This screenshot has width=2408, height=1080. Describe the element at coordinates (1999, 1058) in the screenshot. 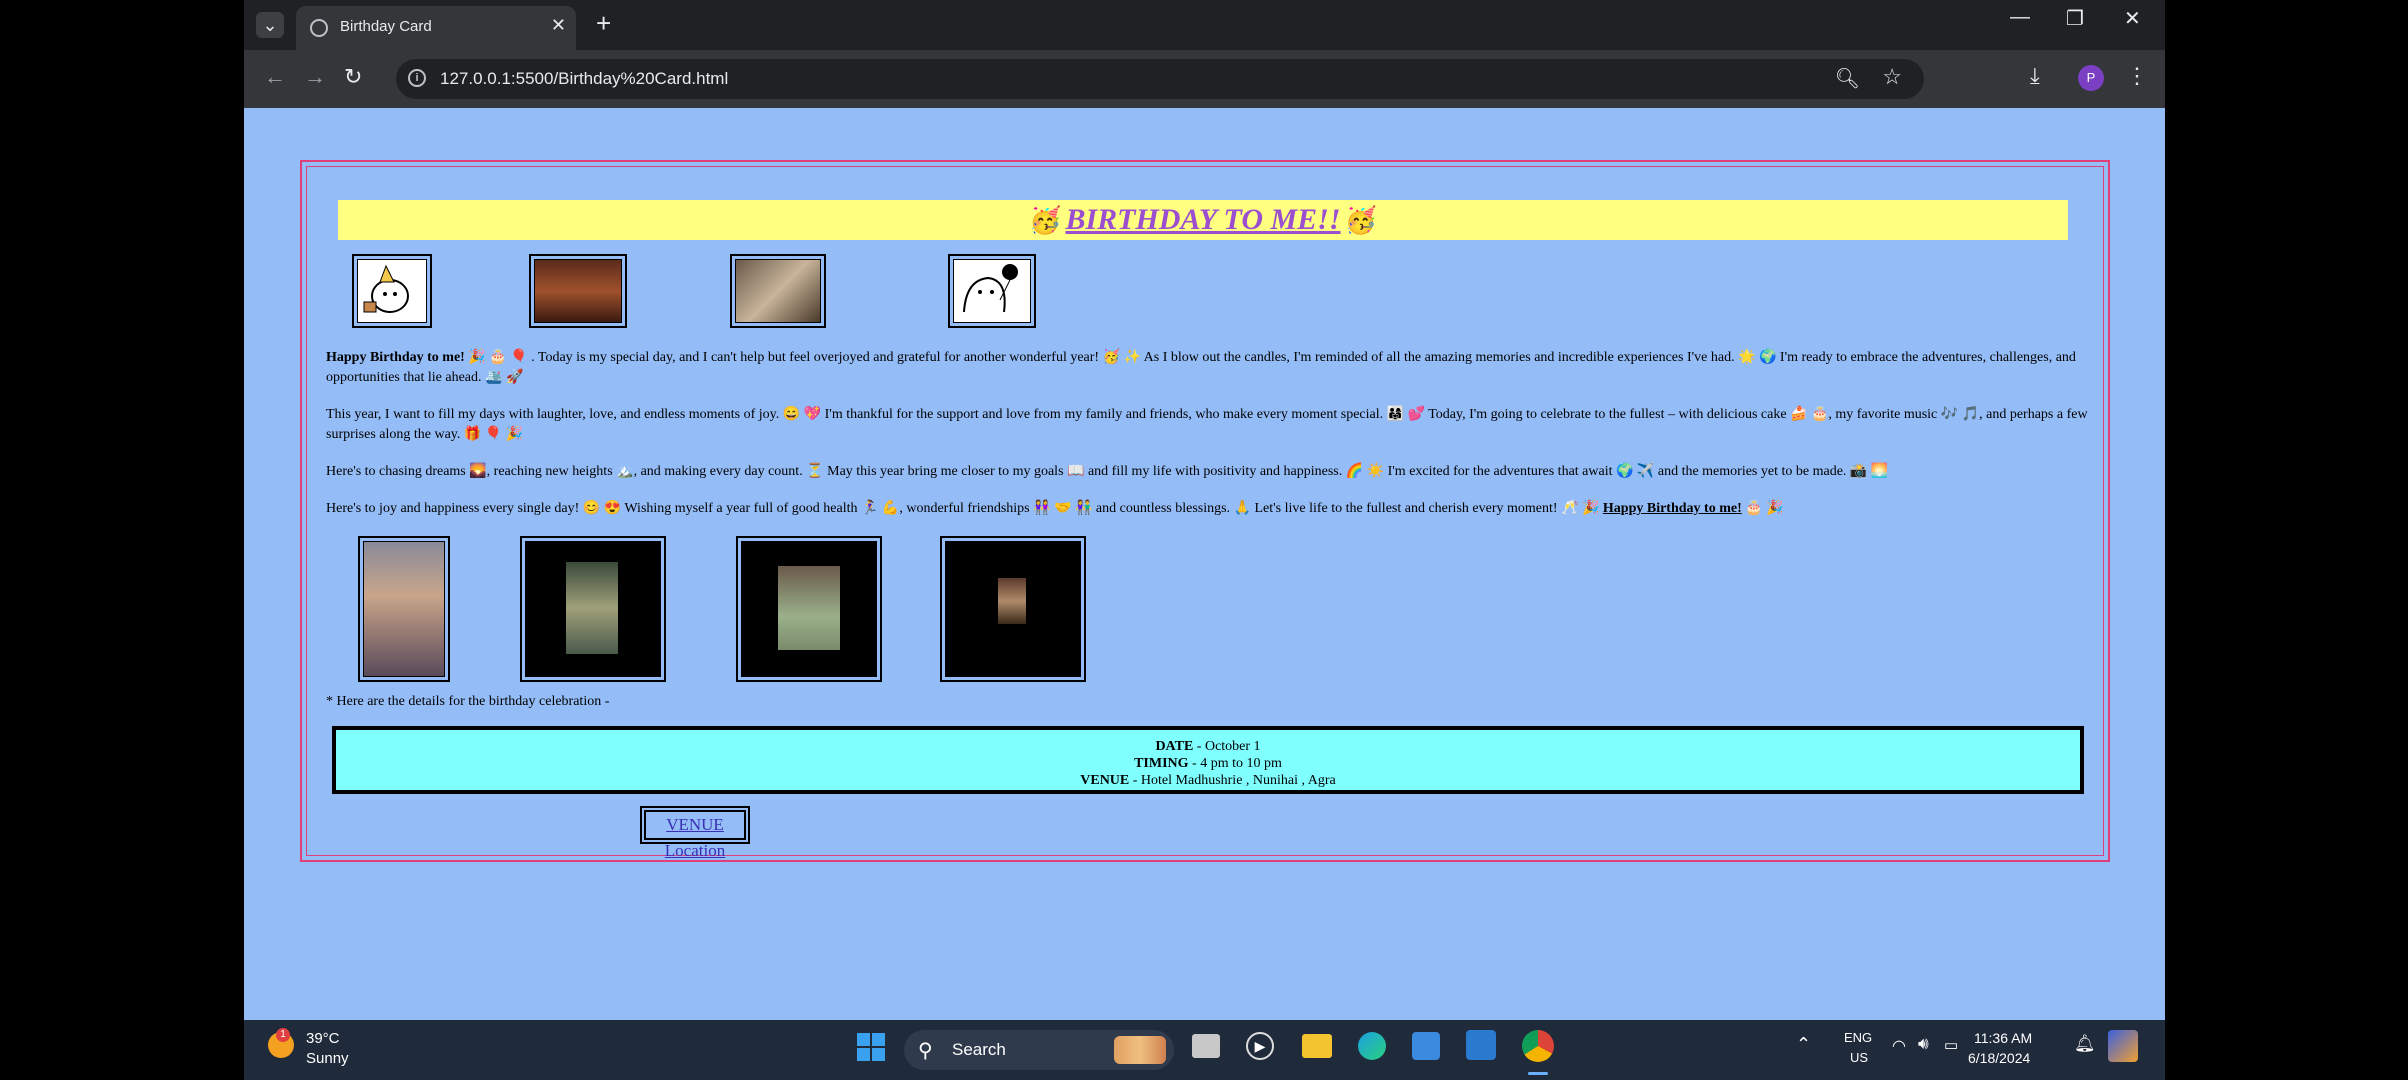

I see `clock-date: 6/18/2024` at that location.